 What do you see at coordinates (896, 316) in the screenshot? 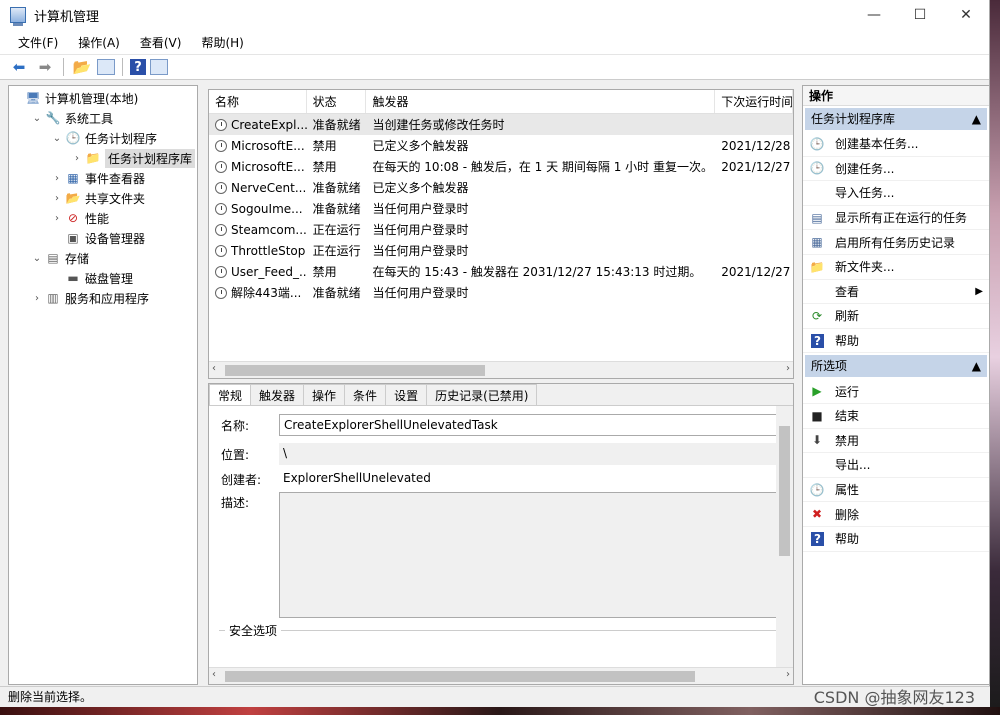
I see `action-item: ⟳ 刷新` at bounding box center [896, 316].